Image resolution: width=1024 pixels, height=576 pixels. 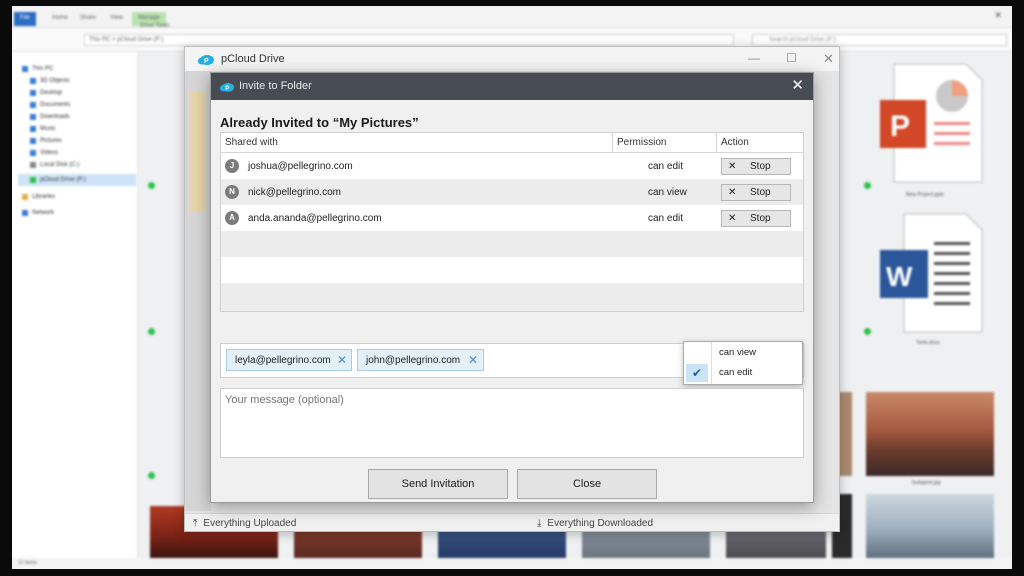 I want to click on download-status: ⤓ Everything Downloaded, so click(x=595, y=523).